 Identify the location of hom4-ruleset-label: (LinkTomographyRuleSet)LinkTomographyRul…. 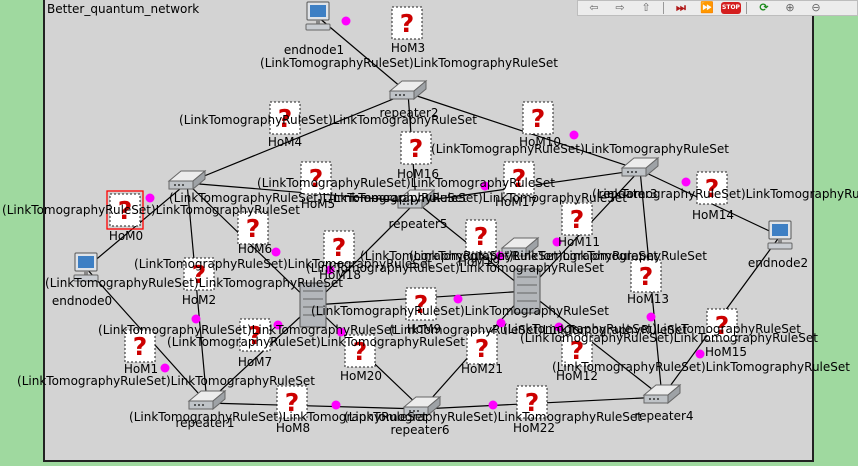
(328, 120).